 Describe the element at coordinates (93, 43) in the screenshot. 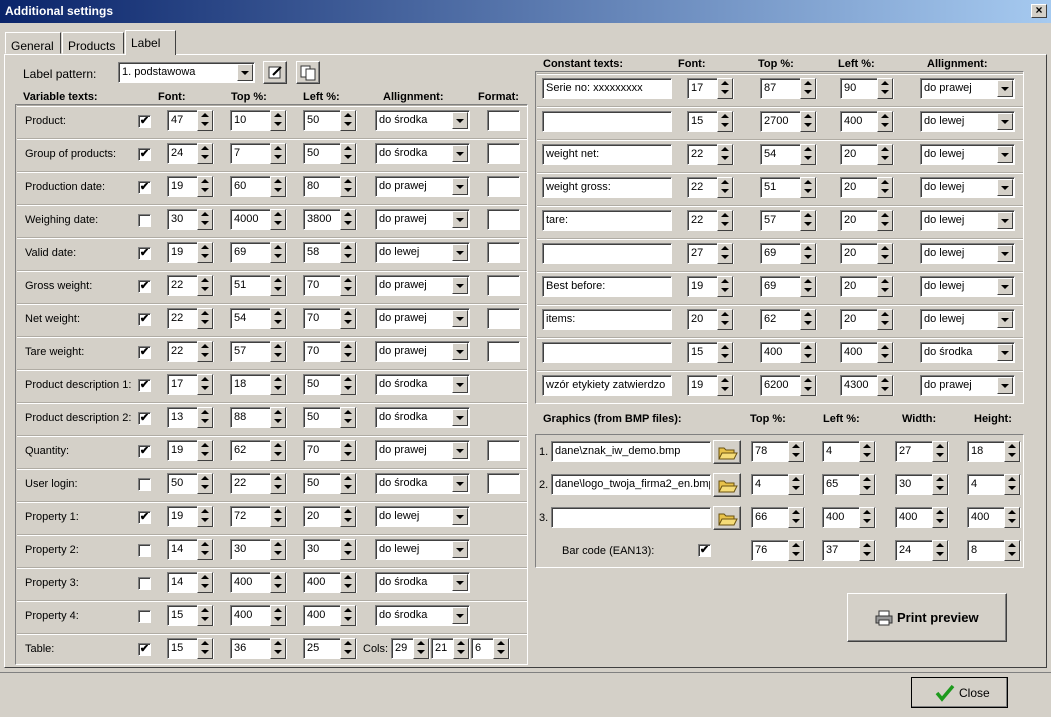

I see `tab-products: Products` at that location.